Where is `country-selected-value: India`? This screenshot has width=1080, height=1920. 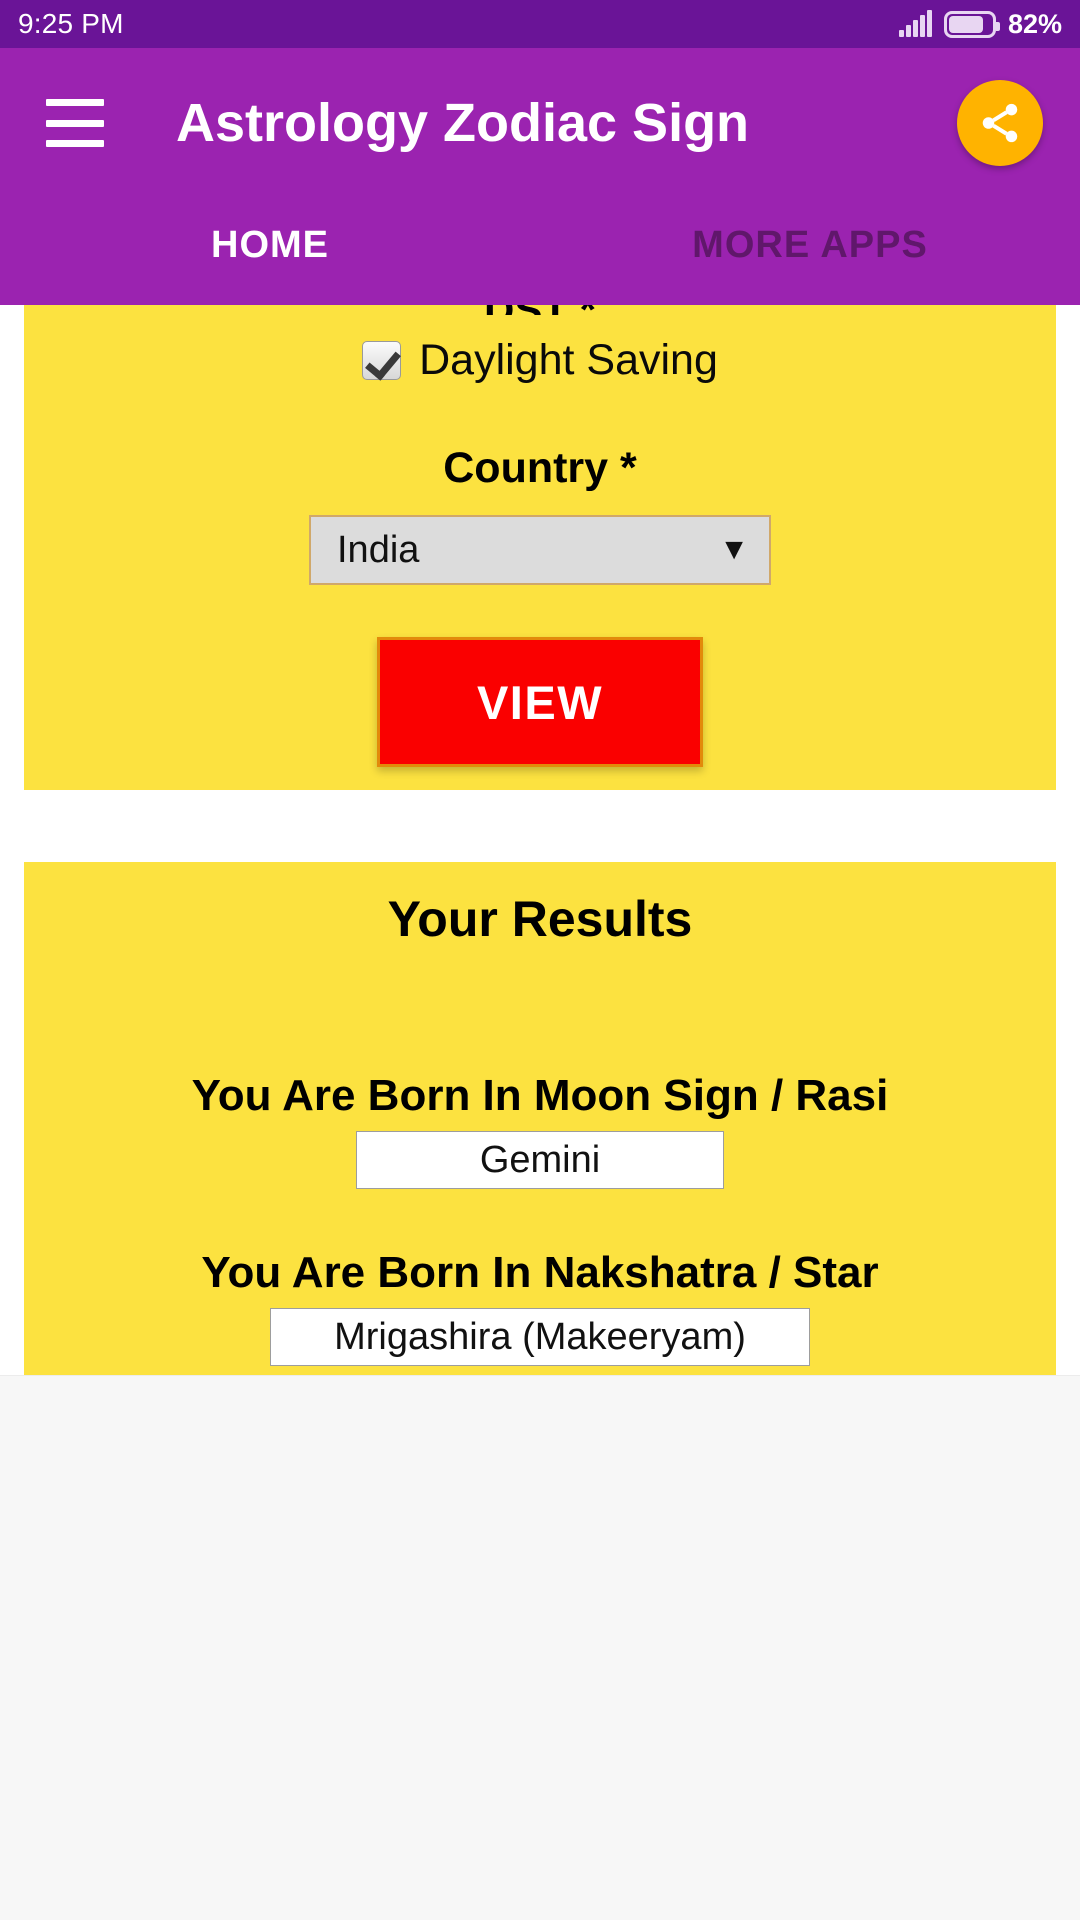 country-selected-value: India is located at coordinates (378, 550).